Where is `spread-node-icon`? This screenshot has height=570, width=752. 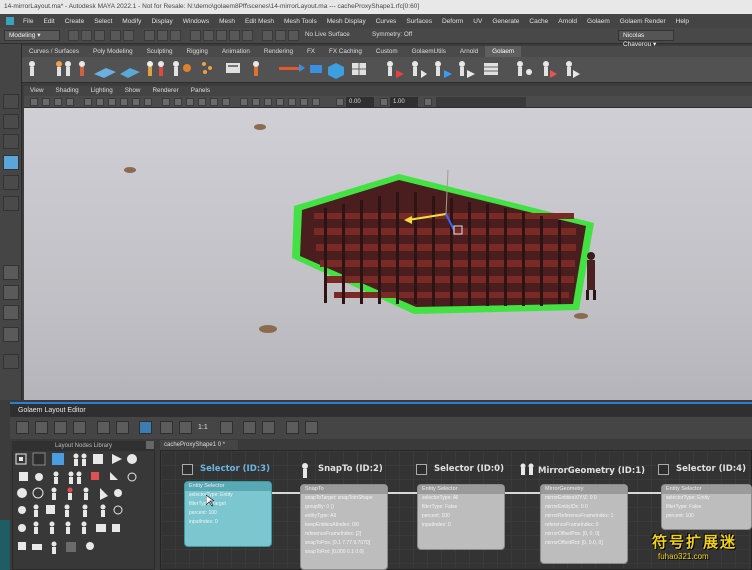 spread-node-icon is located at coordinates (132, 459).